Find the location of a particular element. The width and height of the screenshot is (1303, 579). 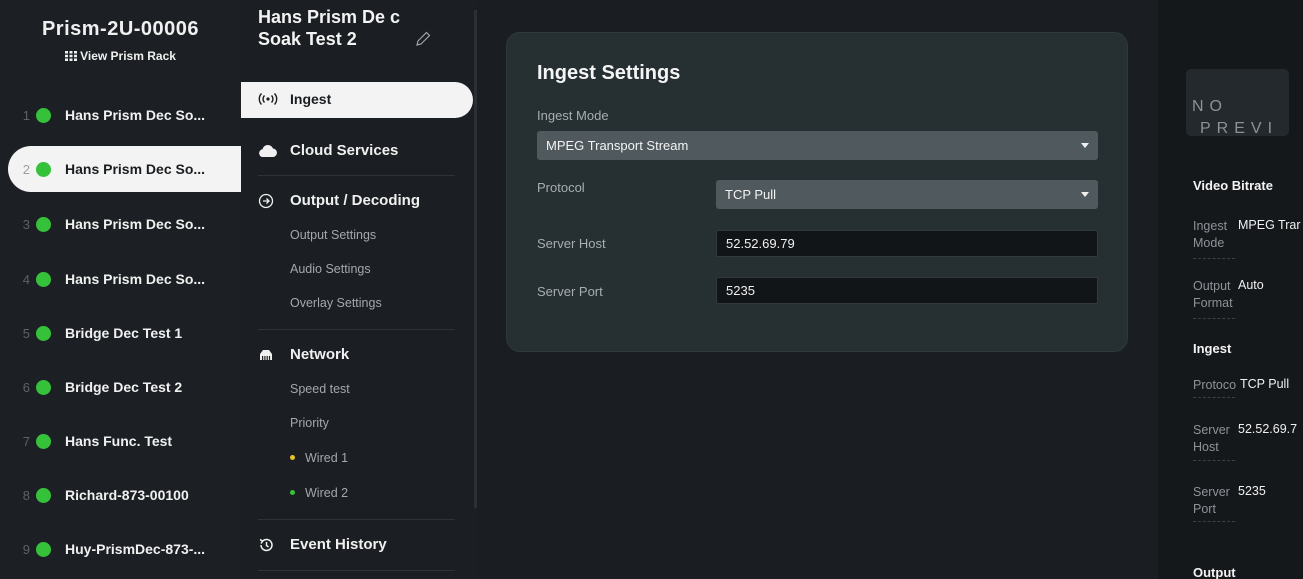

nav-sub-wired-1: Wired 1 is located at coordinates (319, 458).